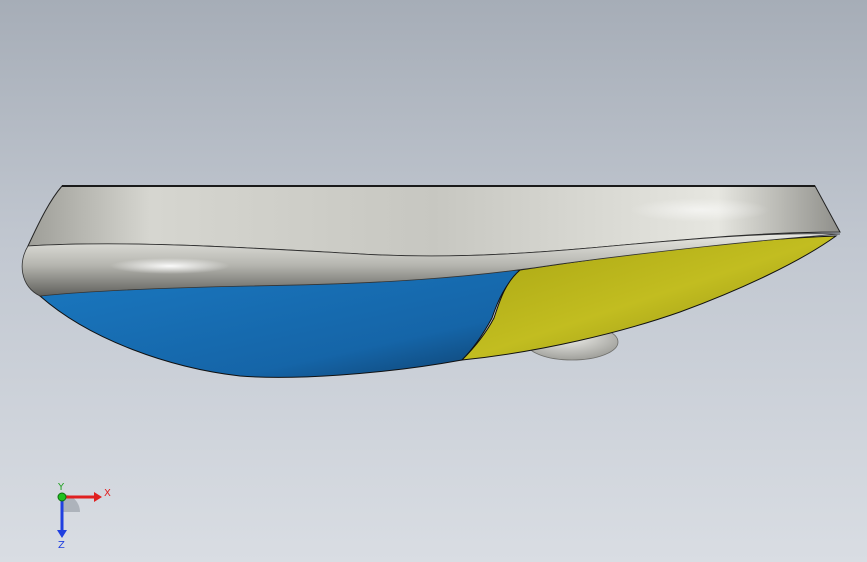  What do you see at coordinates (61, 487) in the screenshot?
I see `y-axis-label: Y` at bounding box center [61, 487].